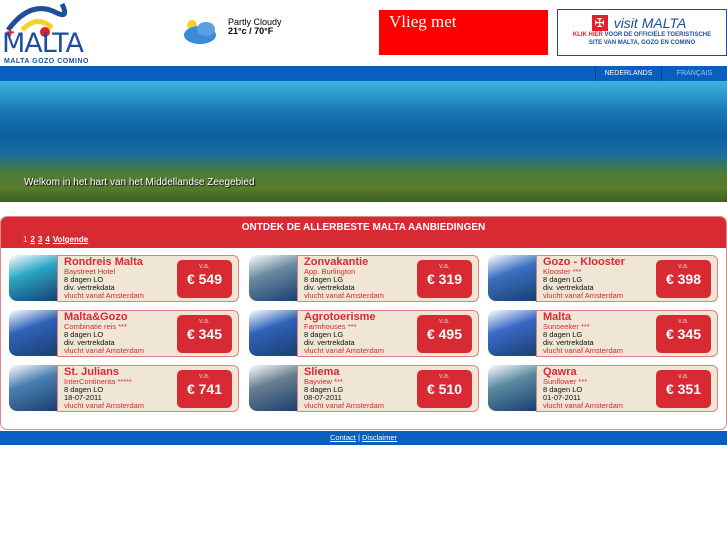  I want to click on offer-price-button: v.a. € 510, so click(444, 389).